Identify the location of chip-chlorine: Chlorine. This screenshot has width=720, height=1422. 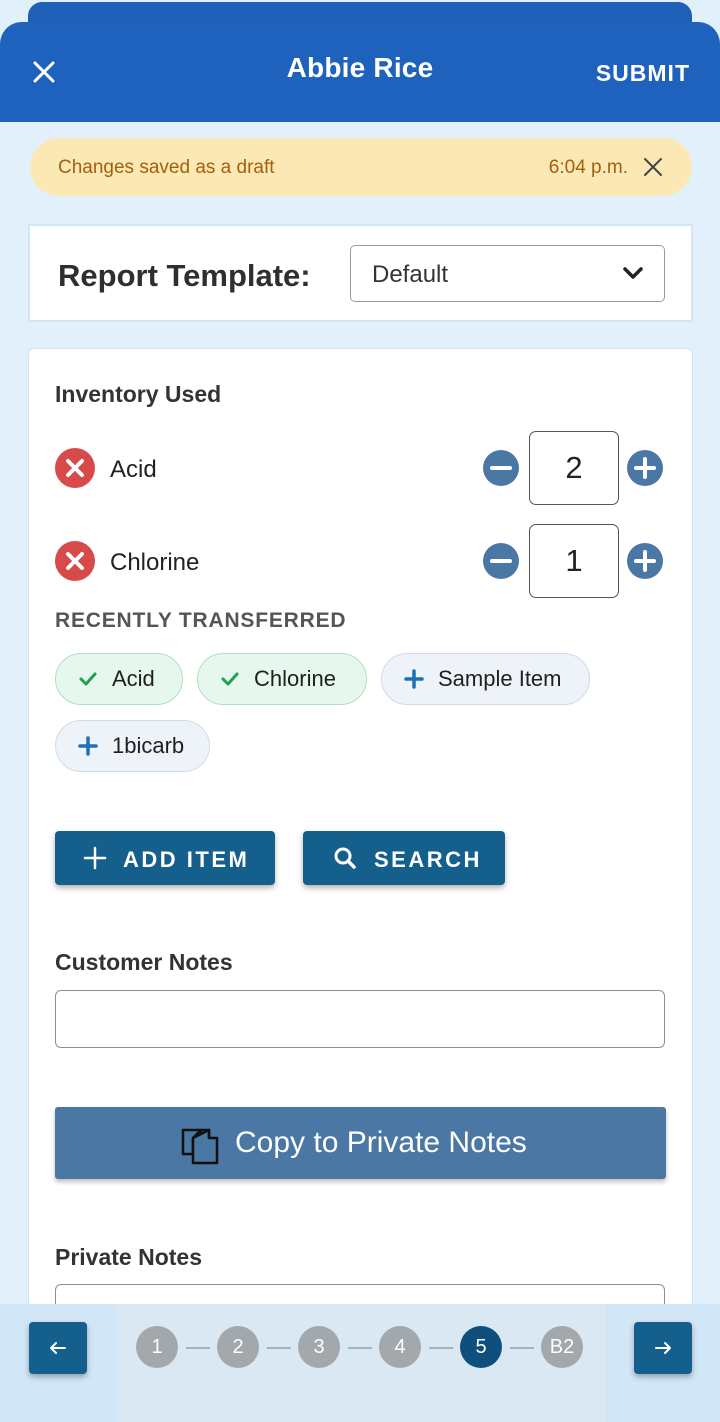
(282, 679).